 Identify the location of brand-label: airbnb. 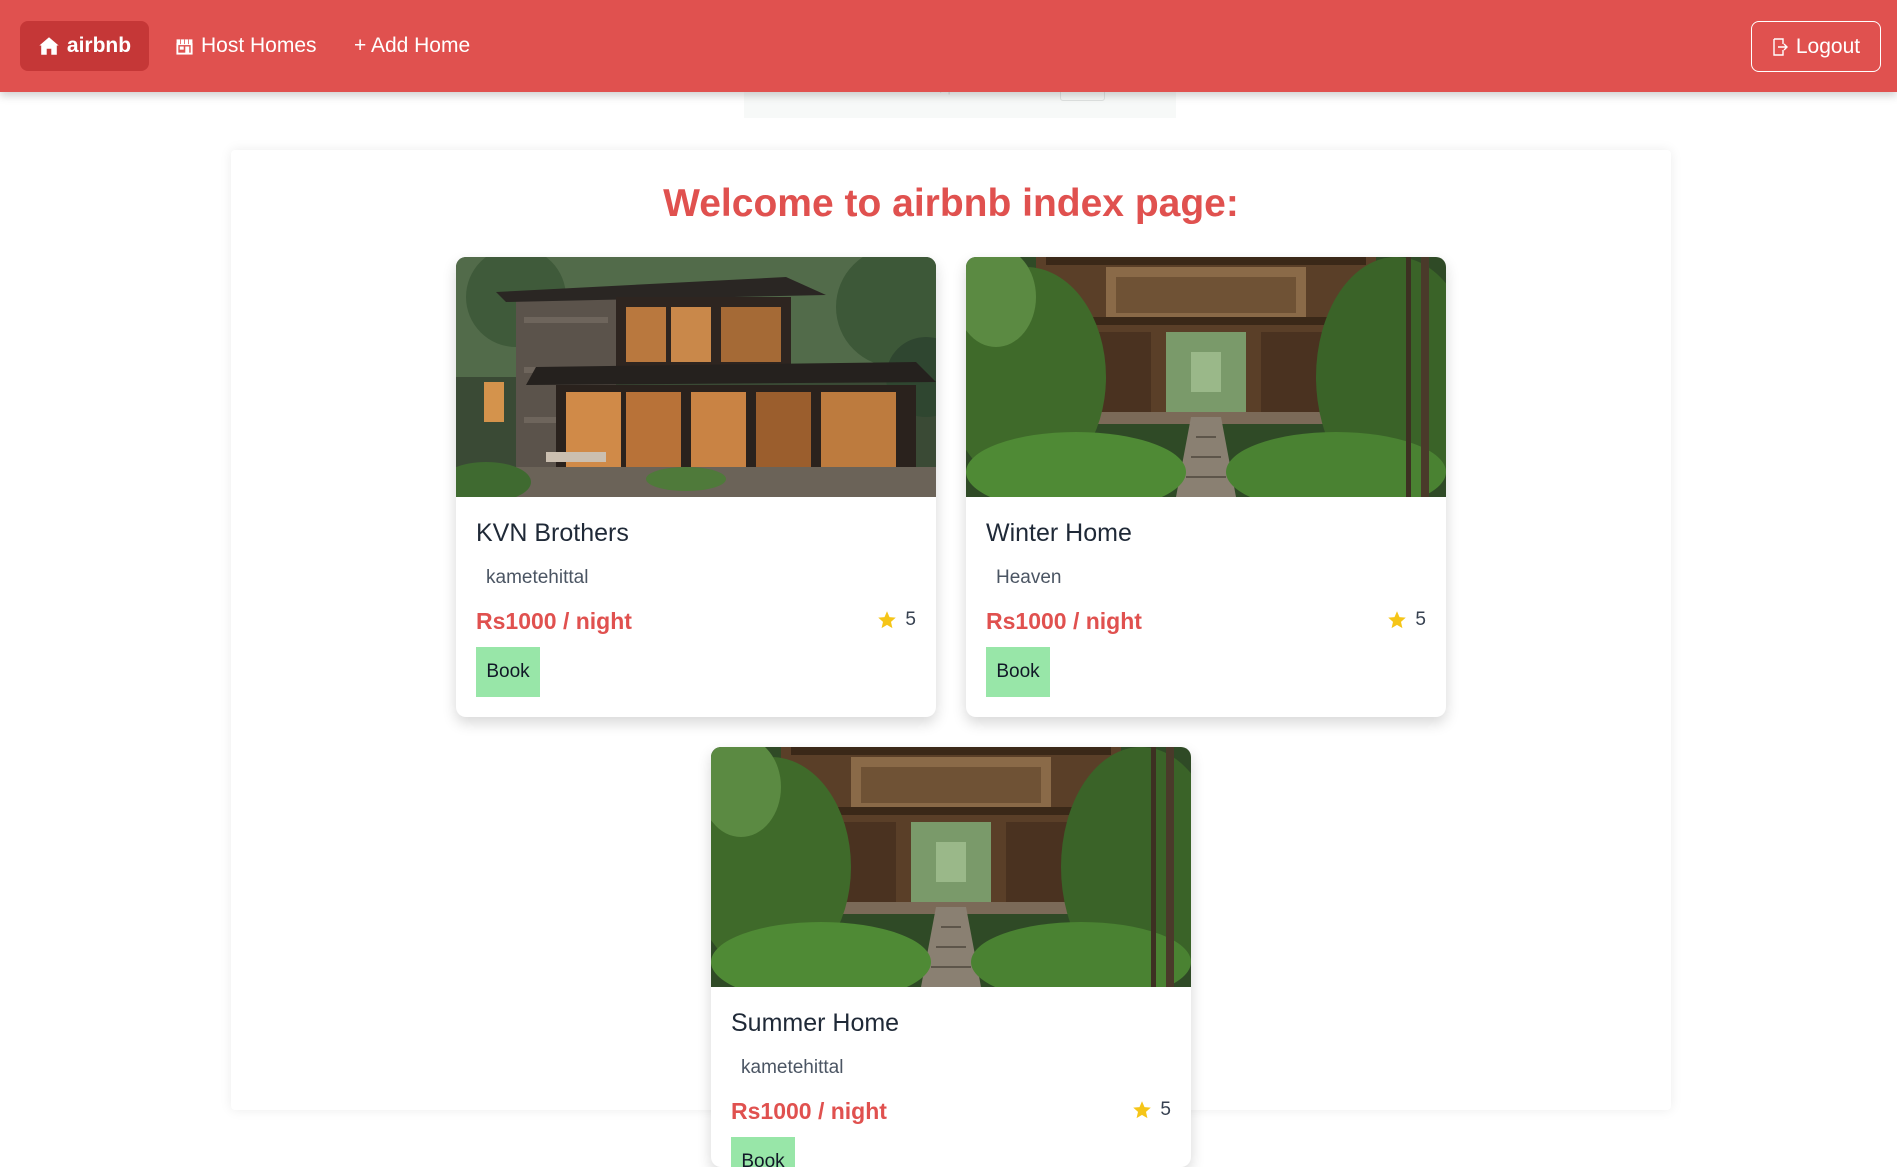
(99, 45).